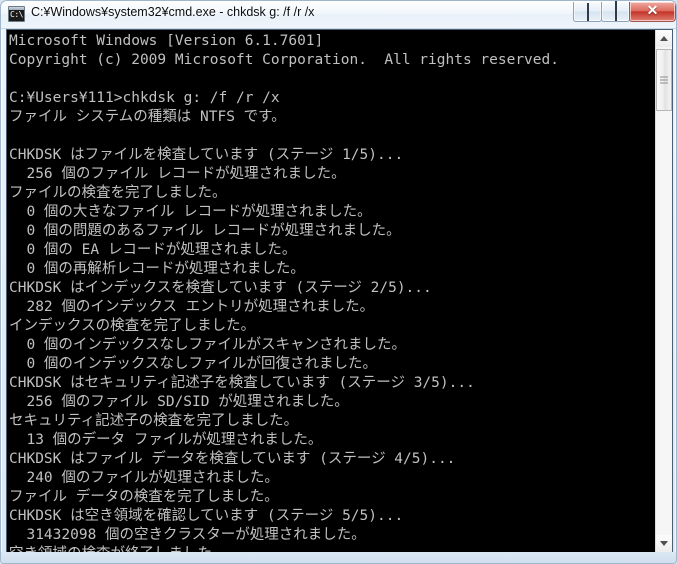 This screenshot has height=564, width=677. What do you see at coordinates (193, 364) in the screenshot?
I see `console-line: 0 個のインデックスなしファイルが回復されました。` at bounding box center [193, 364].